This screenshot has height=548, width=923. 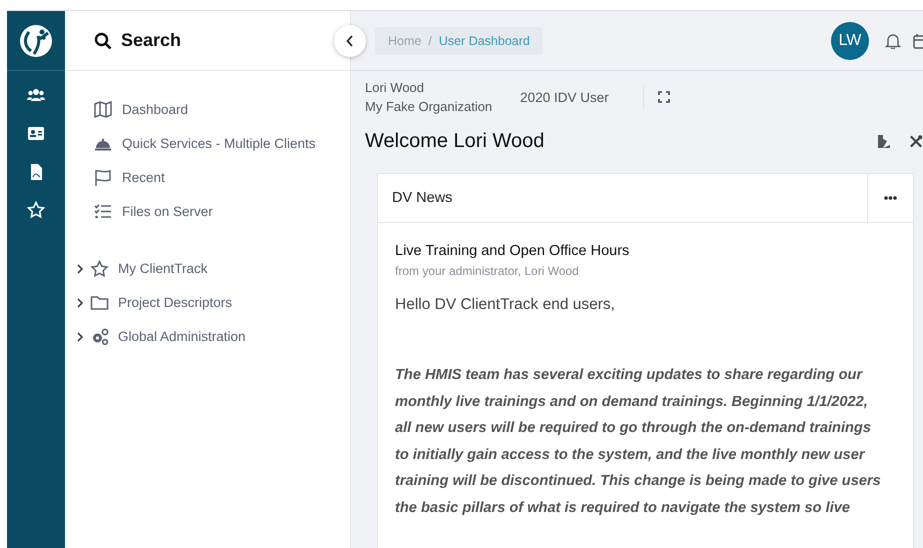 What do you see at coordinates (564, 97) in the screenshot?
I see `user-role: 2020 IDV User` at bounding box center [564, 97].